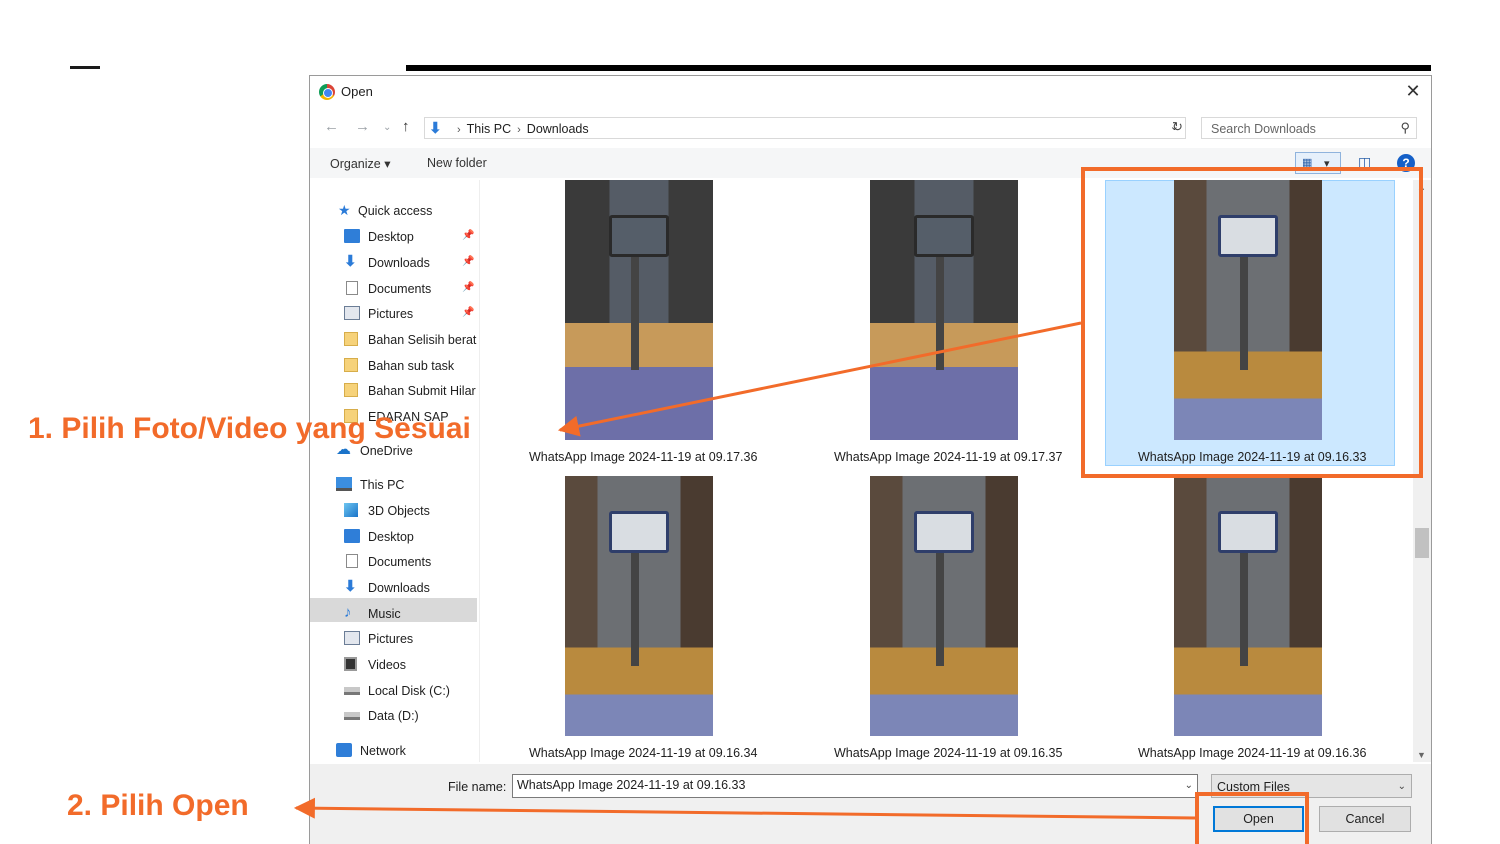  What do you see at coordinates (1422, 543) in the screenshot?
I see `scrollbar-thumb` at bounding box center [1422, 543].